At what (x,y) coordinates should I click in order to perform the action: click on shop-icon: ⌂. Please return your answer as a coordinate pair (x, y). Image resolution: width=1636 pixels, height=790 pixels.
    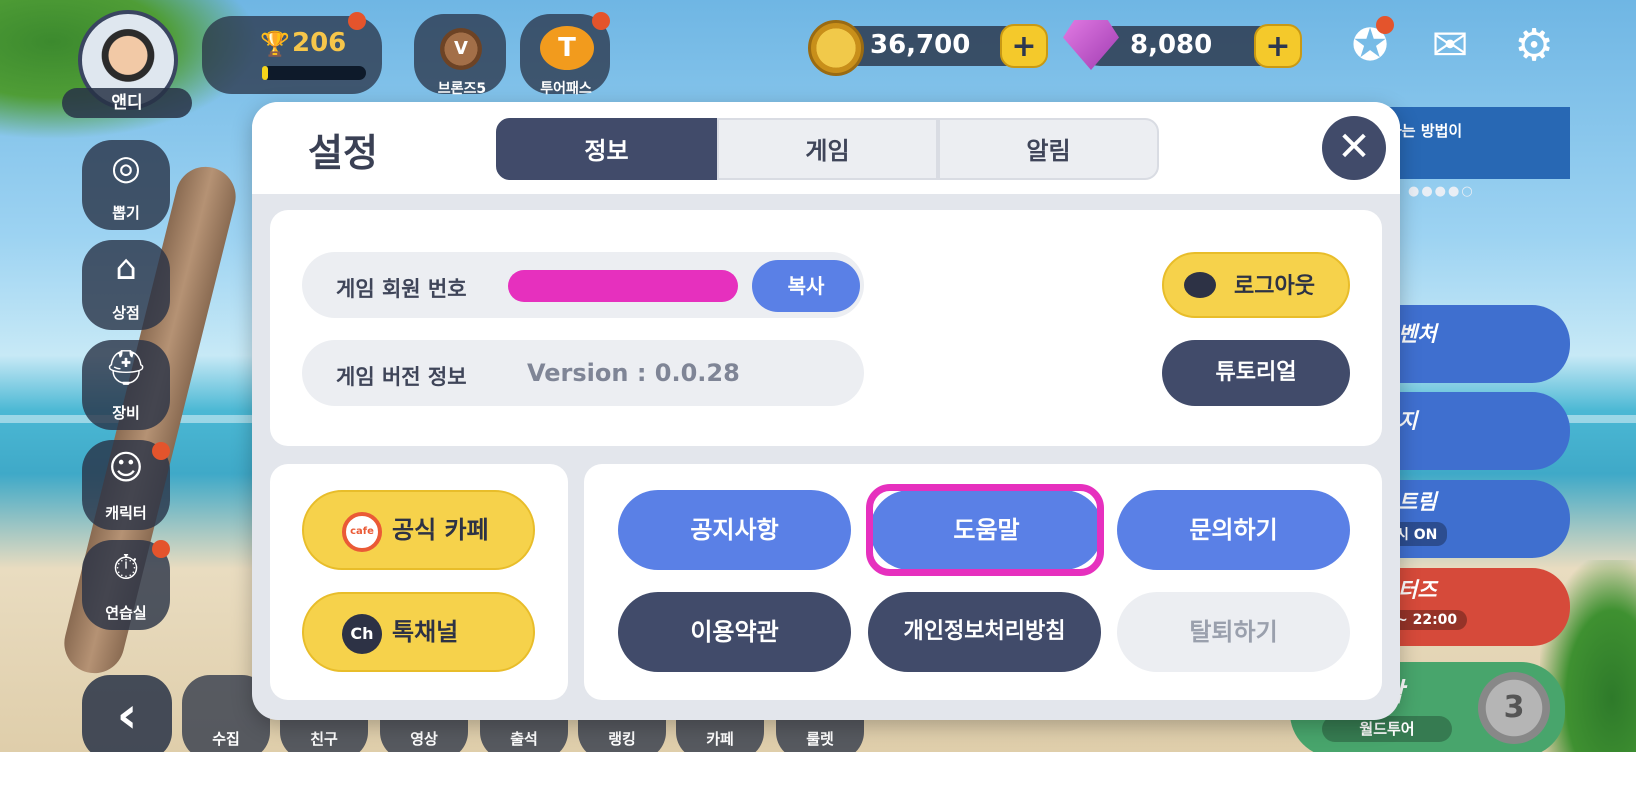
    Looking at the image, I should click on (126, 268).